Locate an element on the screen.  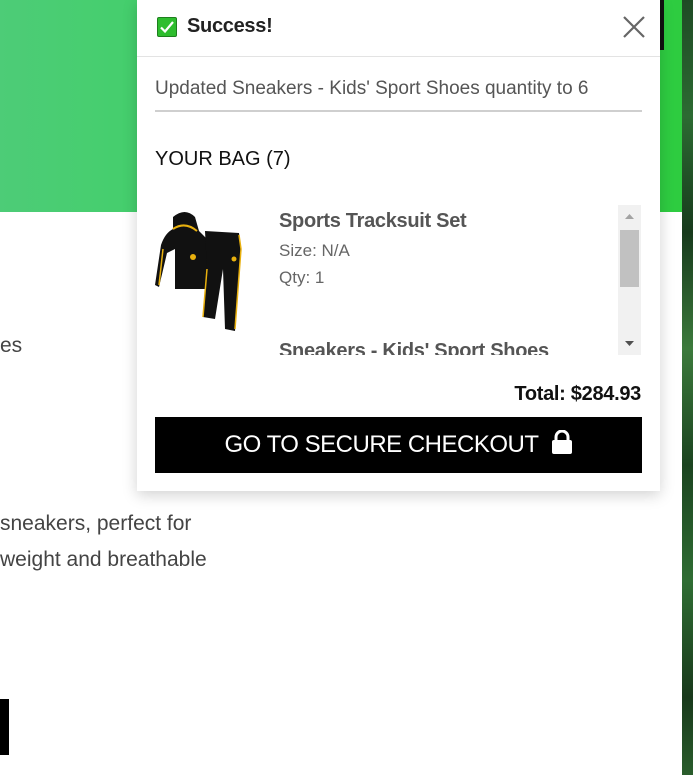
checkout-label: GO TO SECURE CHECKOUT is located at coordinates (382, 444).